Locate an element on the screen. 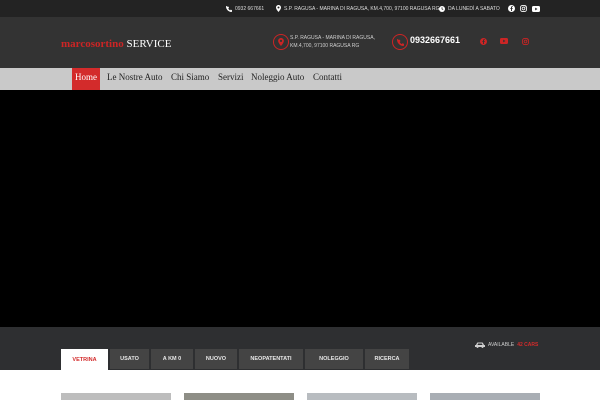  tab-neopatentati: NEOPATENTATI is located at coordinates (271, 359).